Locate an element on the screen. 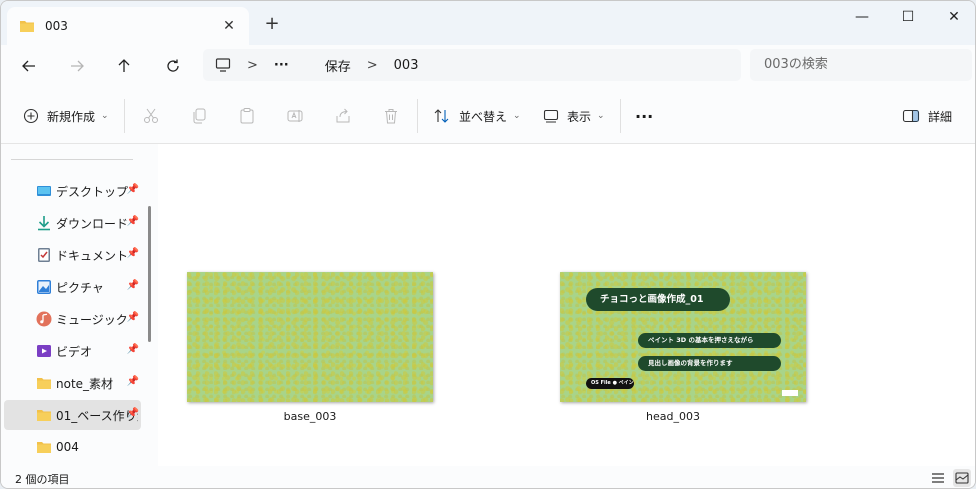  music-icon is located at coordinates (44, 319).